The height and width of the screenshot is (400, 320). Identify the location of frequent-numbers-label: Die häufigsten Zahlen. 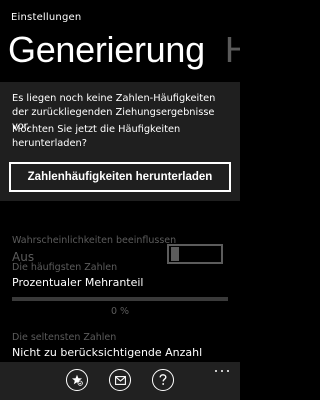
(65, 267).